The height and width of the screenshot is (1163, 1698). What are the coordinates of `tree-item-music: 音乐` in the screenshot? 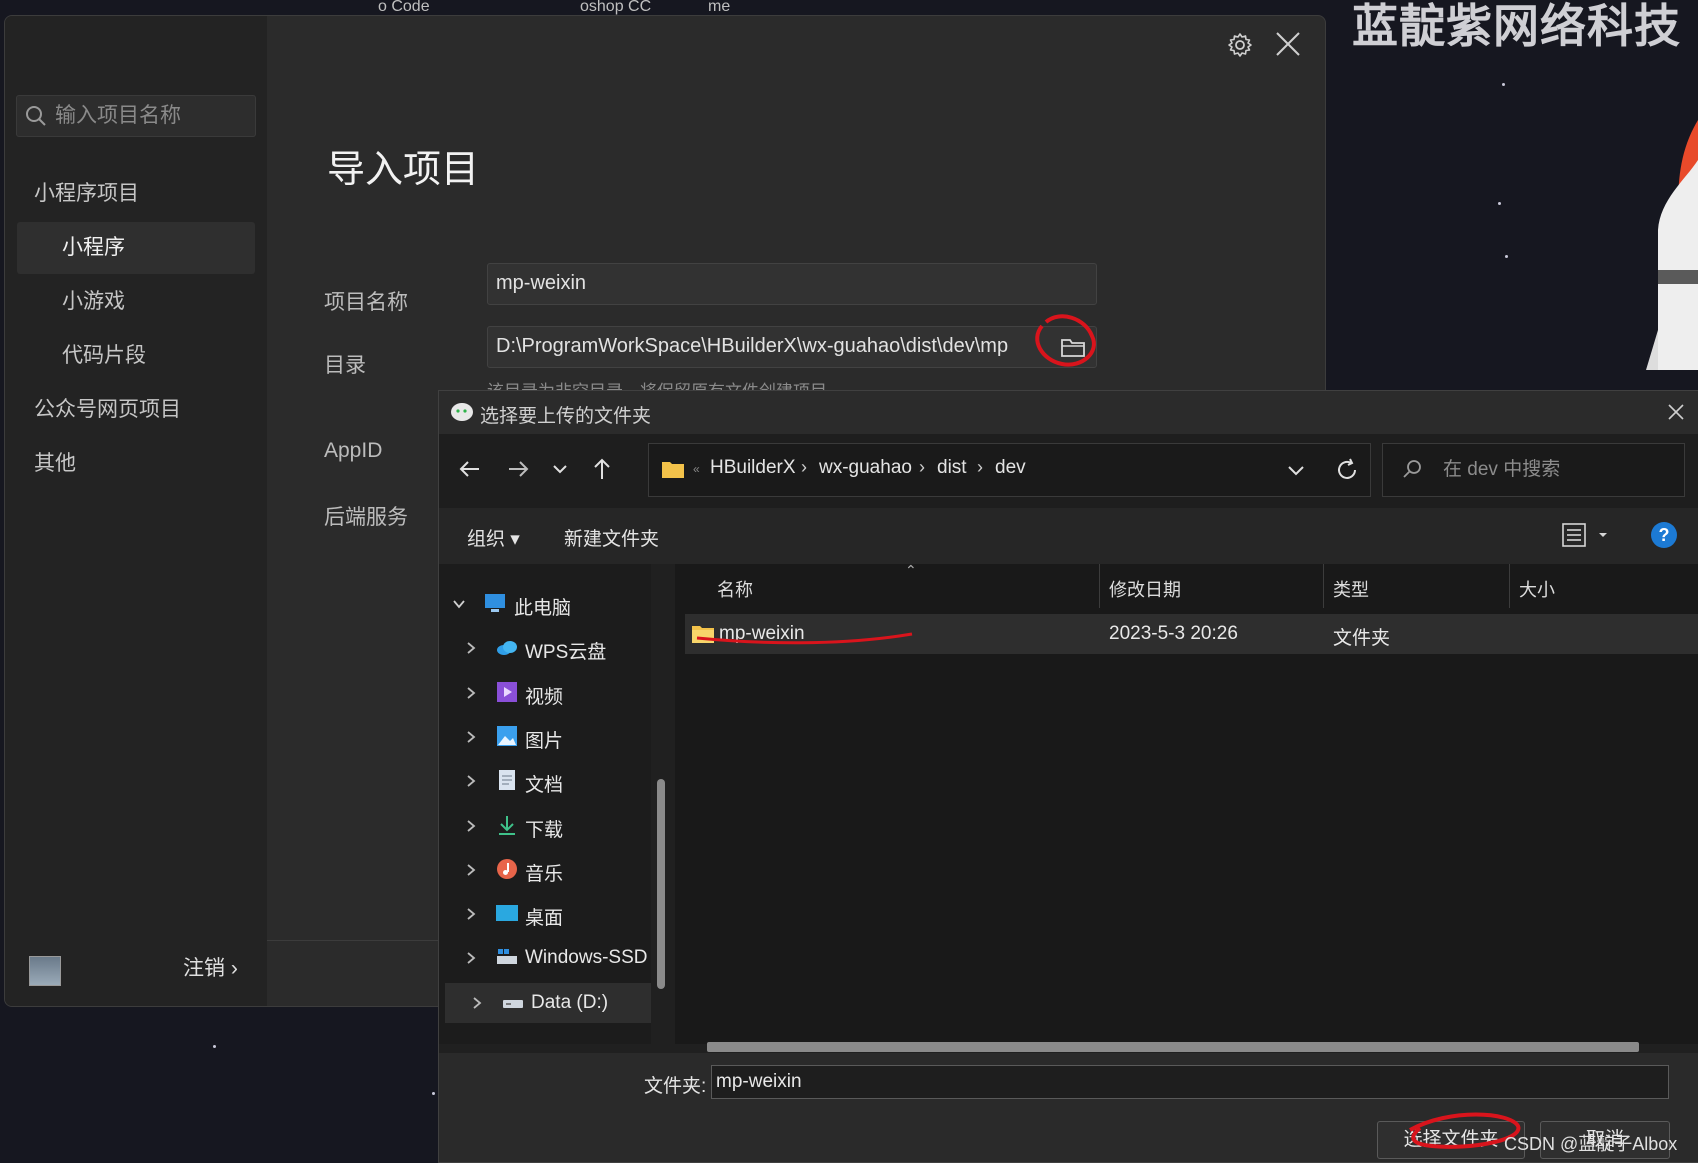 It's located at (544, 870).